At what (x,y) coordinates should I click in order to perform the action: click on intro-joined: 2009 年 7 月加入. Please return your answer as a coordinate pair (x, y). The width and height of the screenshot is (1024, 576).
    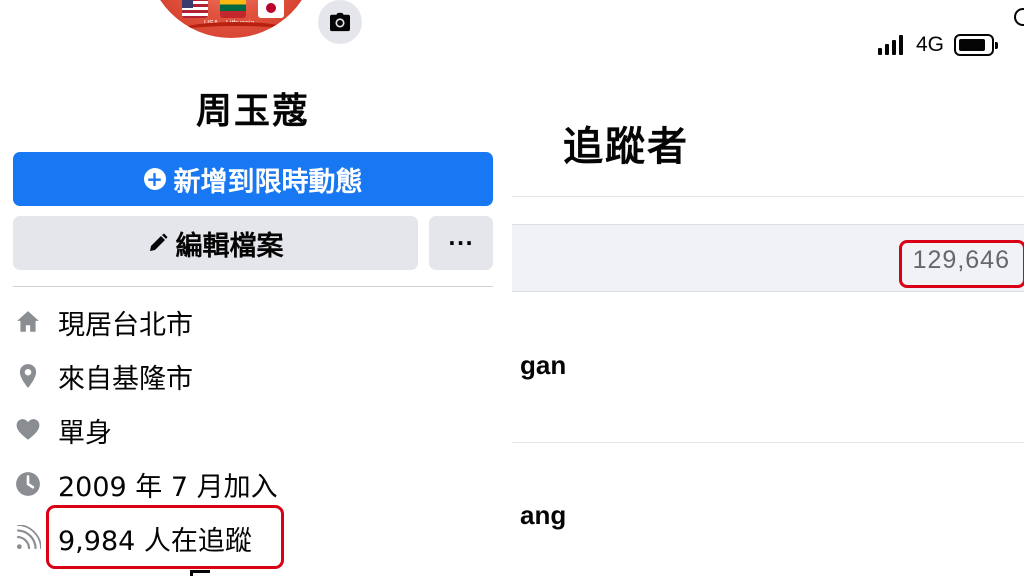
    Looking at the image, I should click on (146, 484).